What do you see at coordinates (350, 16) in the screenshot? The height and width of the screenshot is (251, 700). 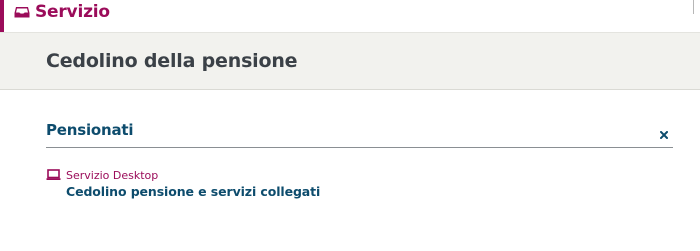 I see `top-bar: Servizio` at bounding box center [350, 16].